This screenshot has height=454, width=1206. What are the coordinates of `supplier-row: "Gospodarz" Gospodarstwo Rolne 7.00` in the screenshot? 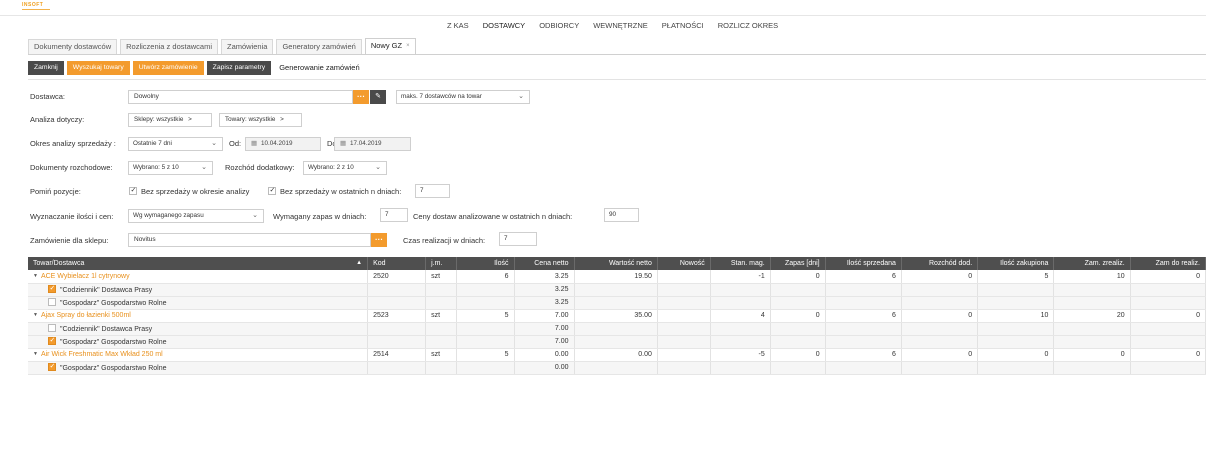 It's located at (617, 342).